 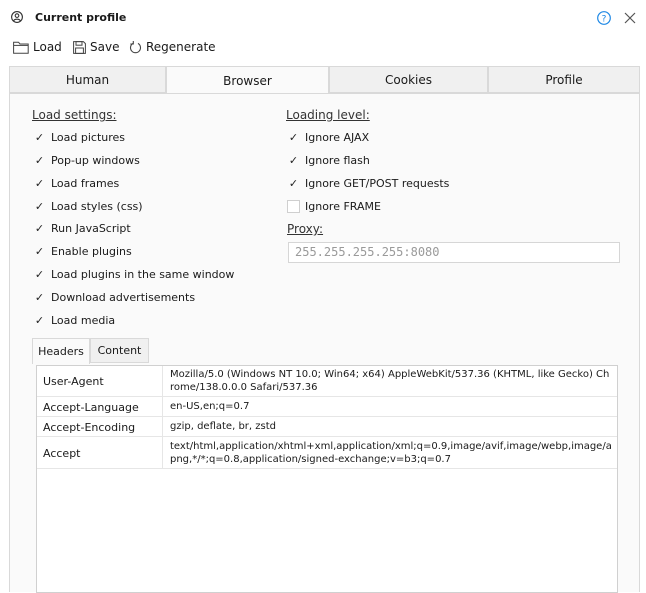 I want to click on checkbox-label: Ignore flash, so click(x=337, y=160).